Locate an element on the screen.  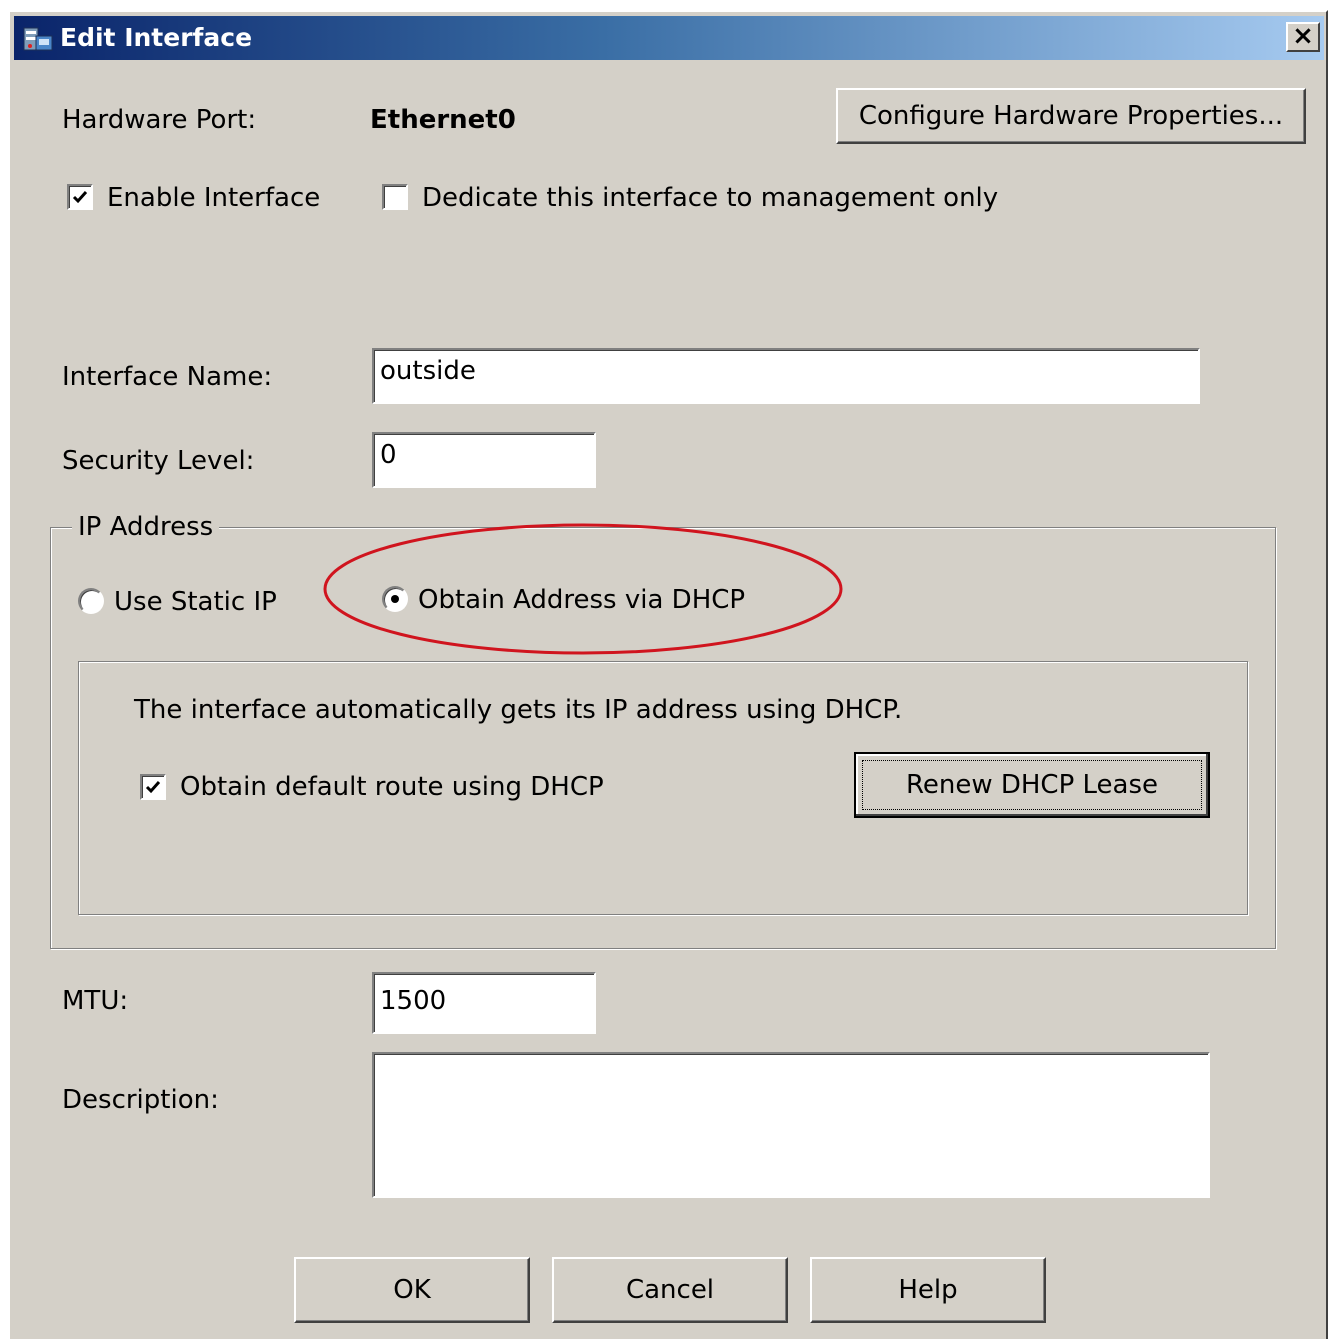
default-route-checkbox is located at coordinates (153, 787).